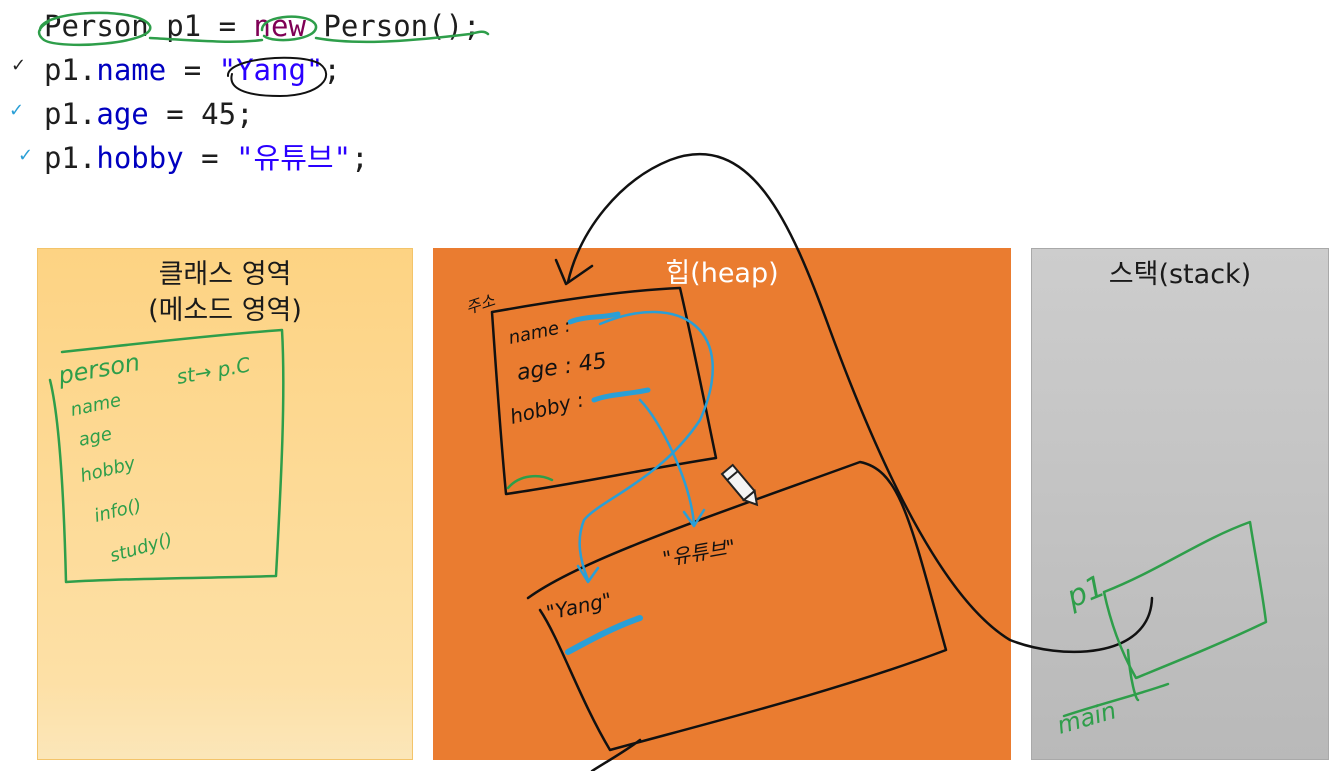  Describe the element at coordinates (616, 754) in the screenshot. I see `reference-arrow-tail` at that location.